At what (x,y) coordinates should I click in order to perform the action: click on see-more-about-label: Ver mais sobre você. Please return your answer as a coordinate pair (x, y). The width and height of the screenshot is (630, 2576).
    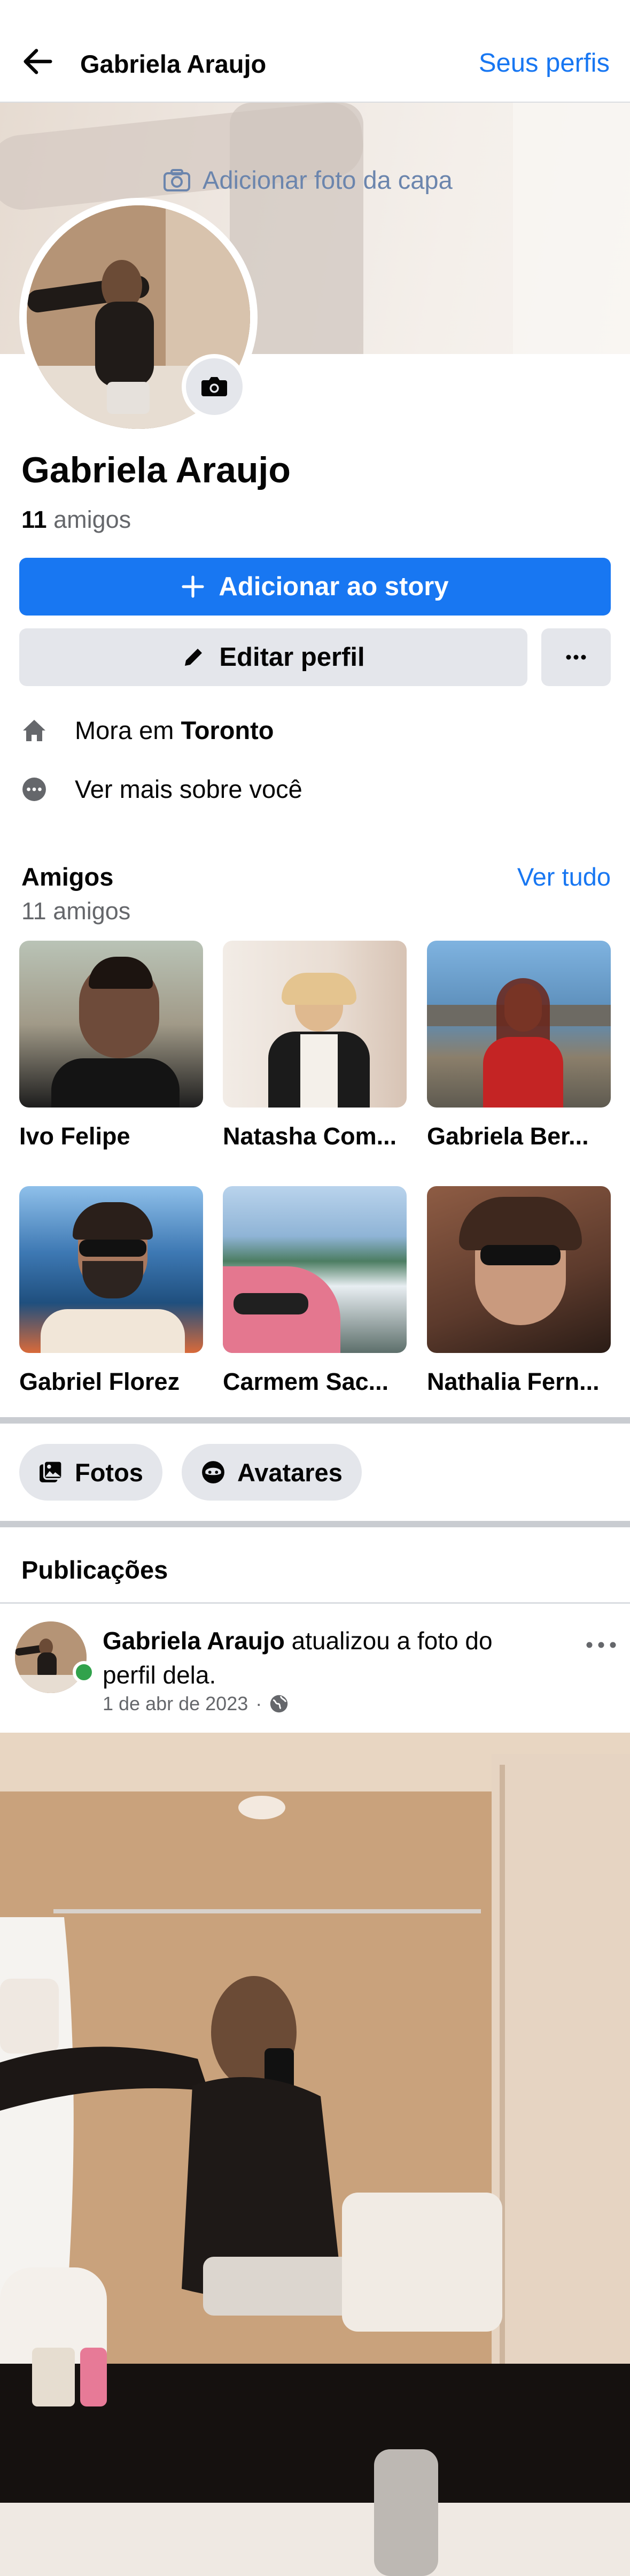
    Looking at the image, I should click on (188, 789).